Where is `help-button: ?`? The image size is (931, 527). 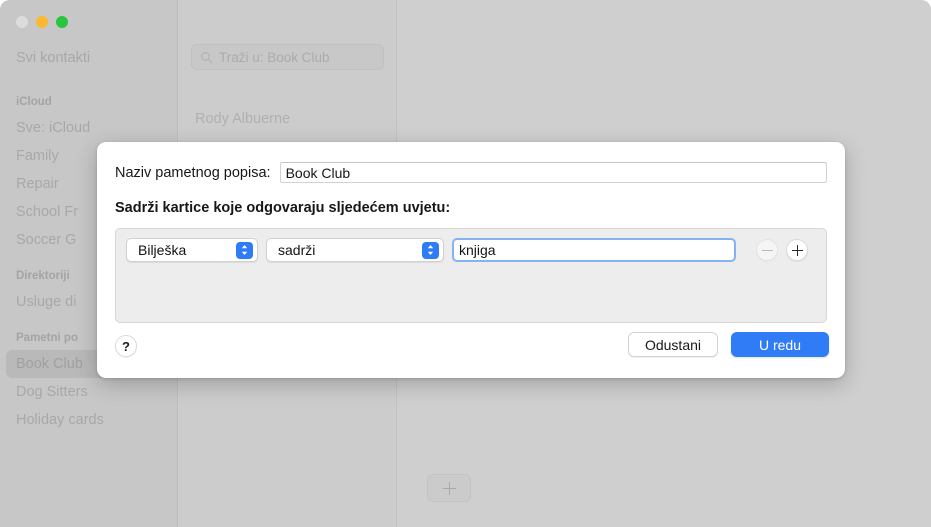
help-button: ? is located at coordinates (126, 346).